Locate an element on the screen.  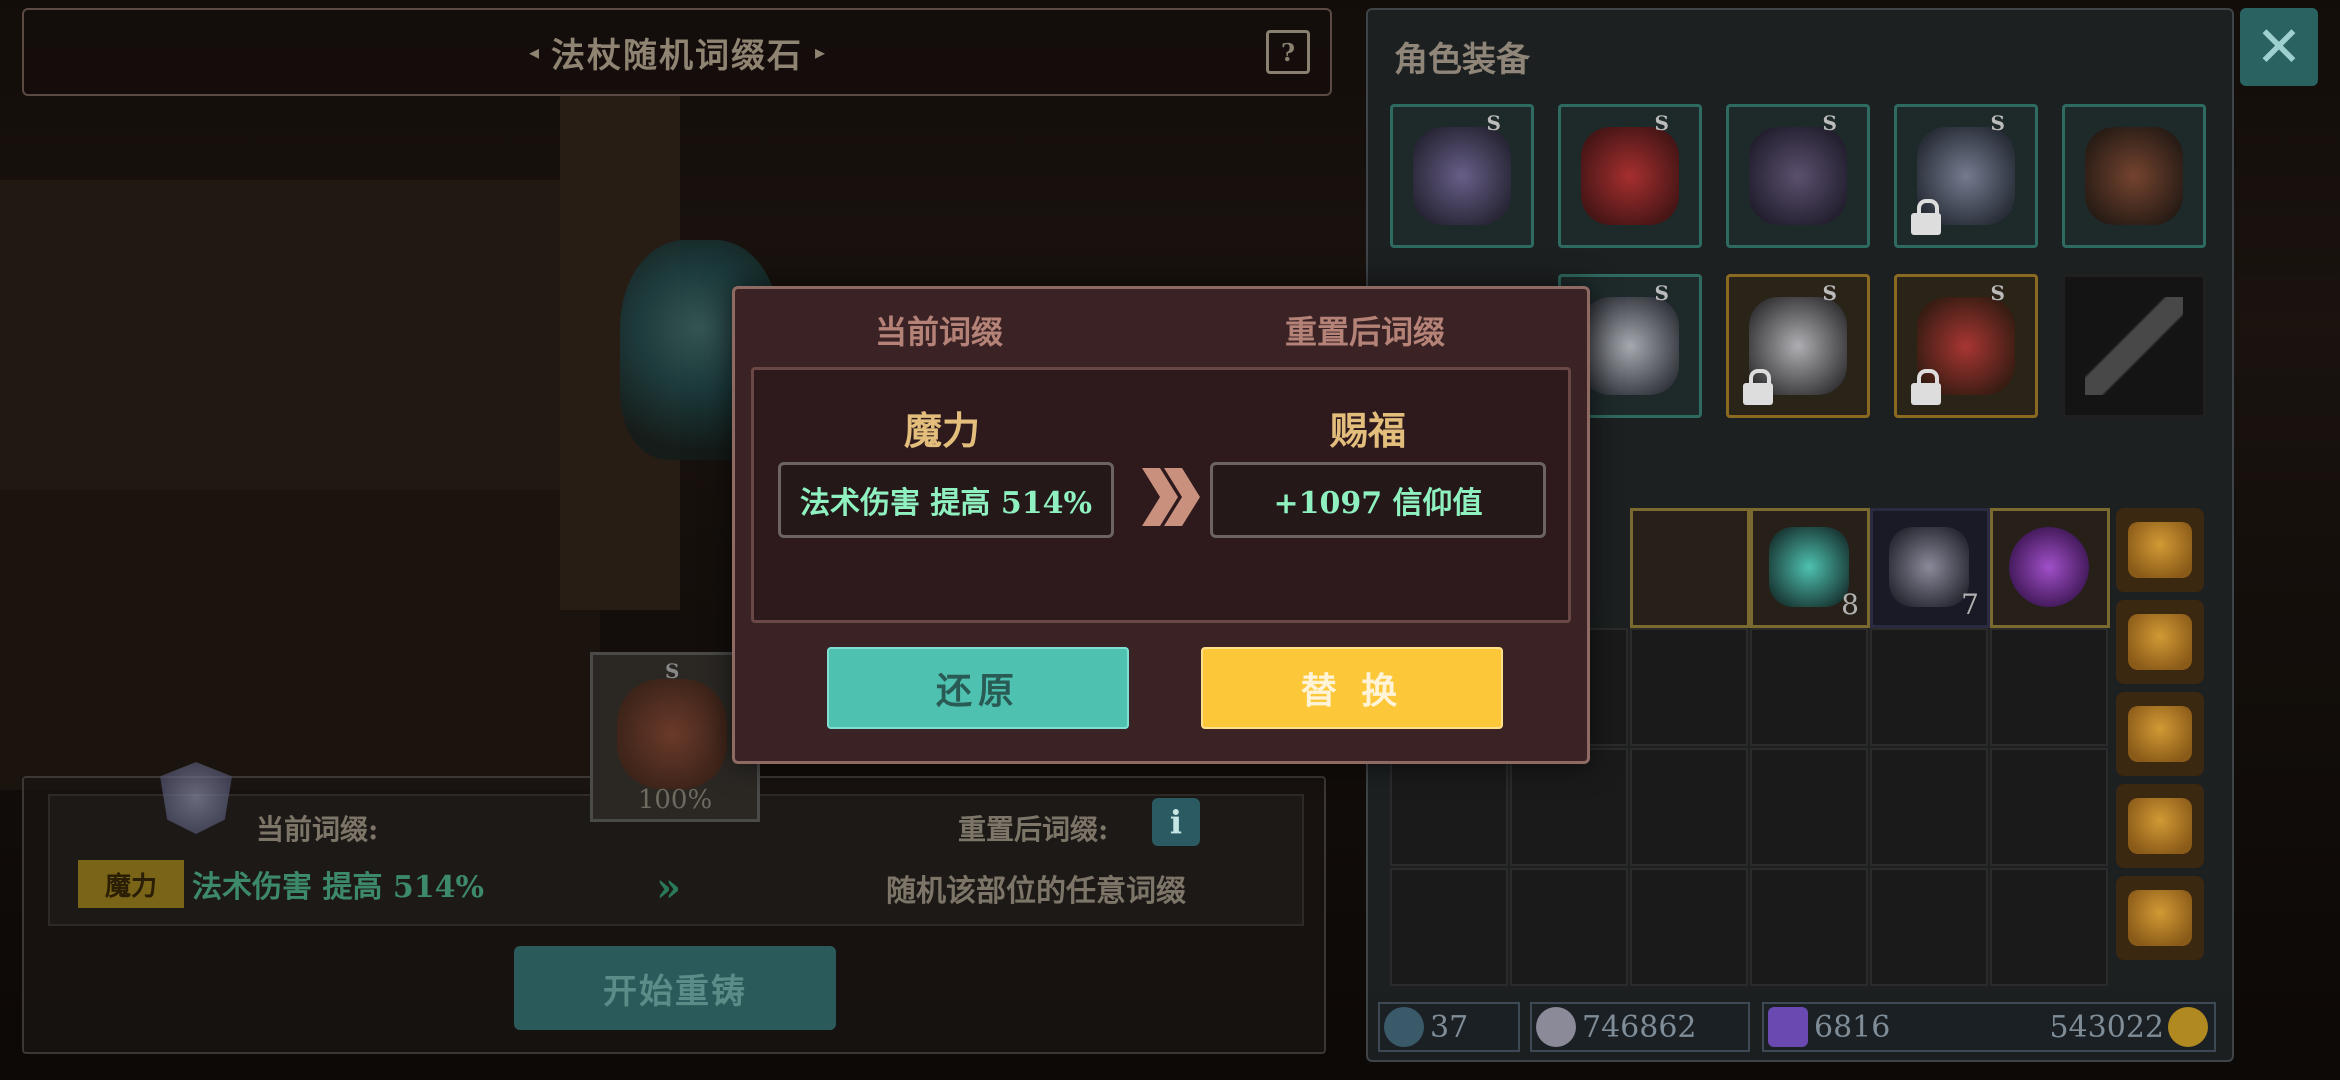
restore-button: 还原 is located at coordinates (978, 688).